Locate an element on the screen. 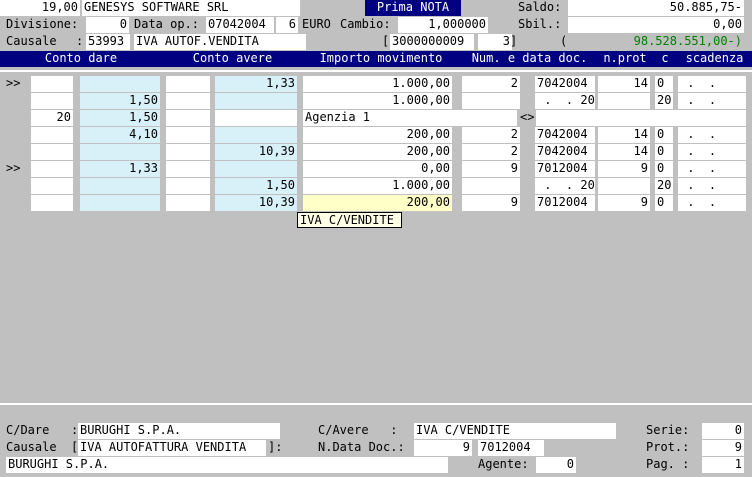 Image resolution: width=752 pixels, height=477 pixels. cambio-field: 1,000000 is located at coordinates (443, 25).